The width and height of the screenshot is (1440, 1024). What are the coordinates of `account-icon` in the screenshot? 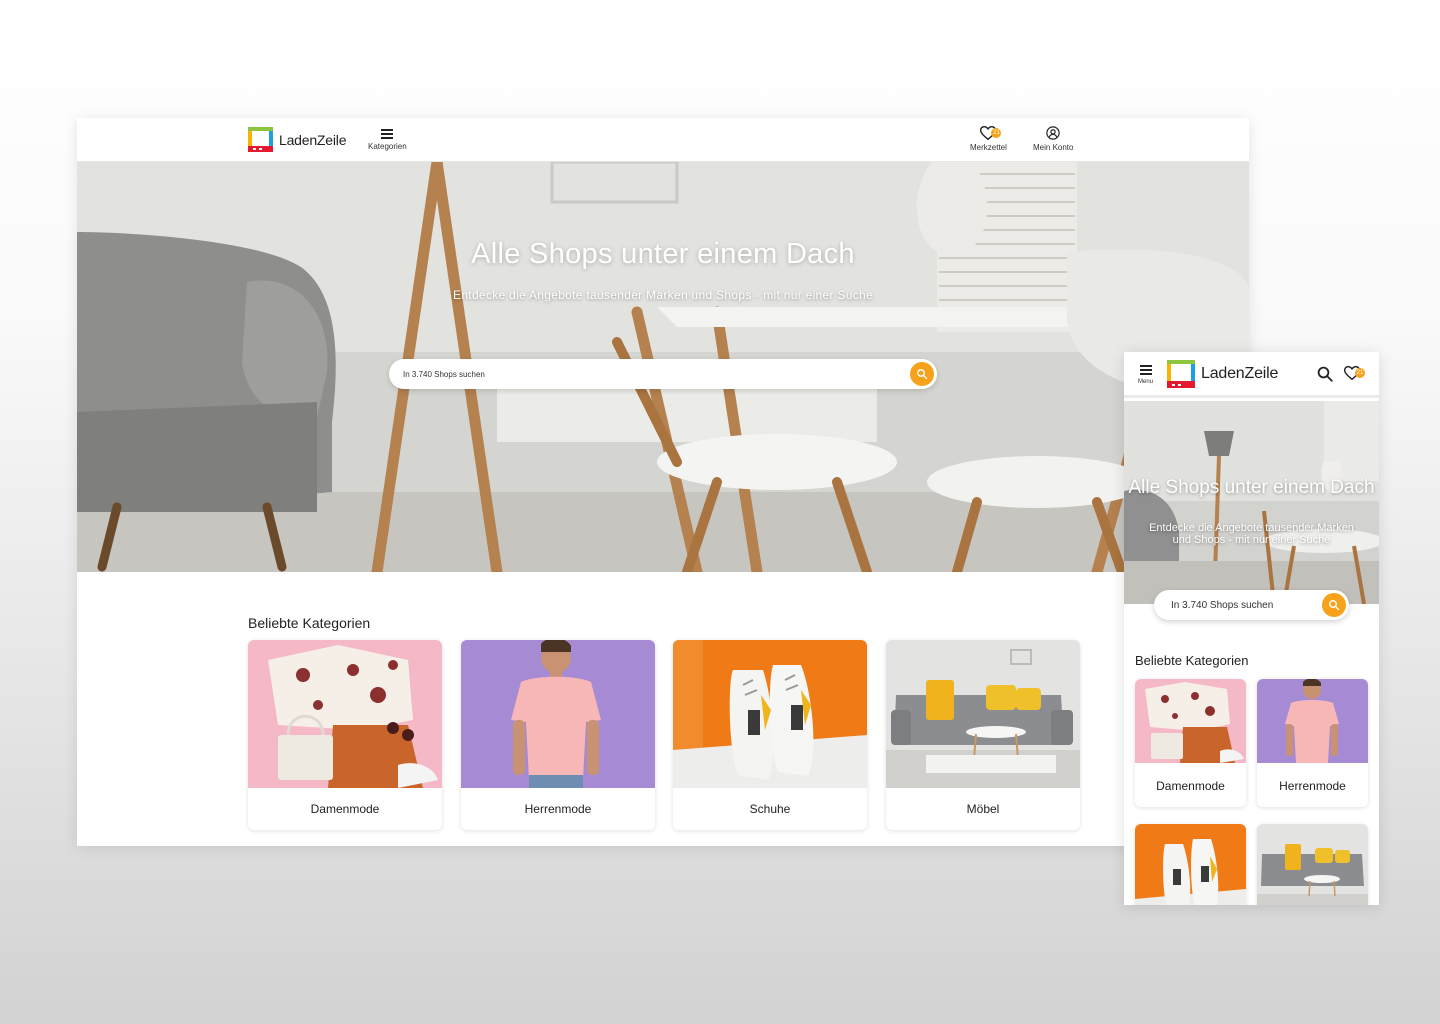 It's located at (1053, 133).